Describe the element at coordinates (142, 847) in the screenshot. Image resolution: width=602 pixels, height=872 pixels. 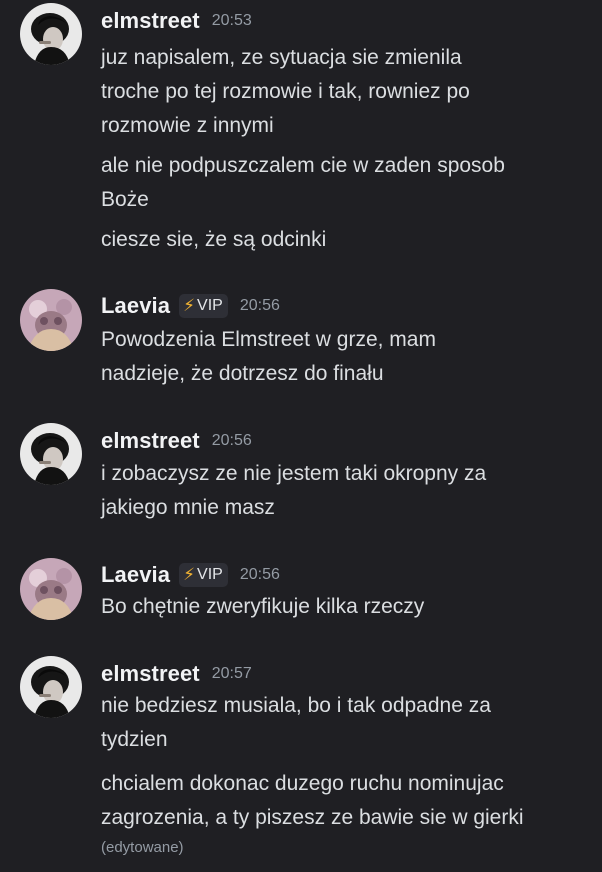
I see `edited-label: (edytowane)` at that location.